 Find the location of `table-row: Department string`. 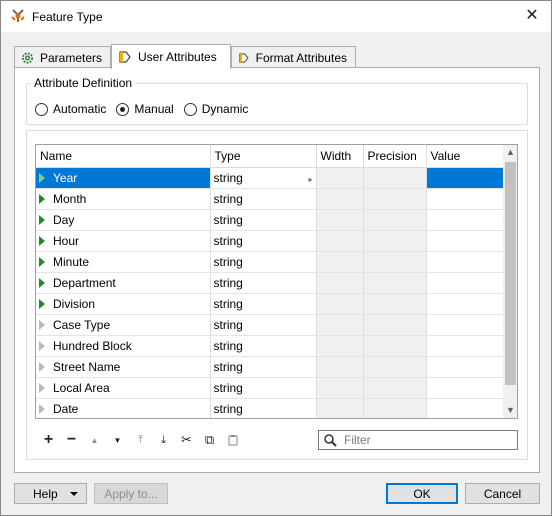

table-row: Department string is located at coordinates (270, 283).